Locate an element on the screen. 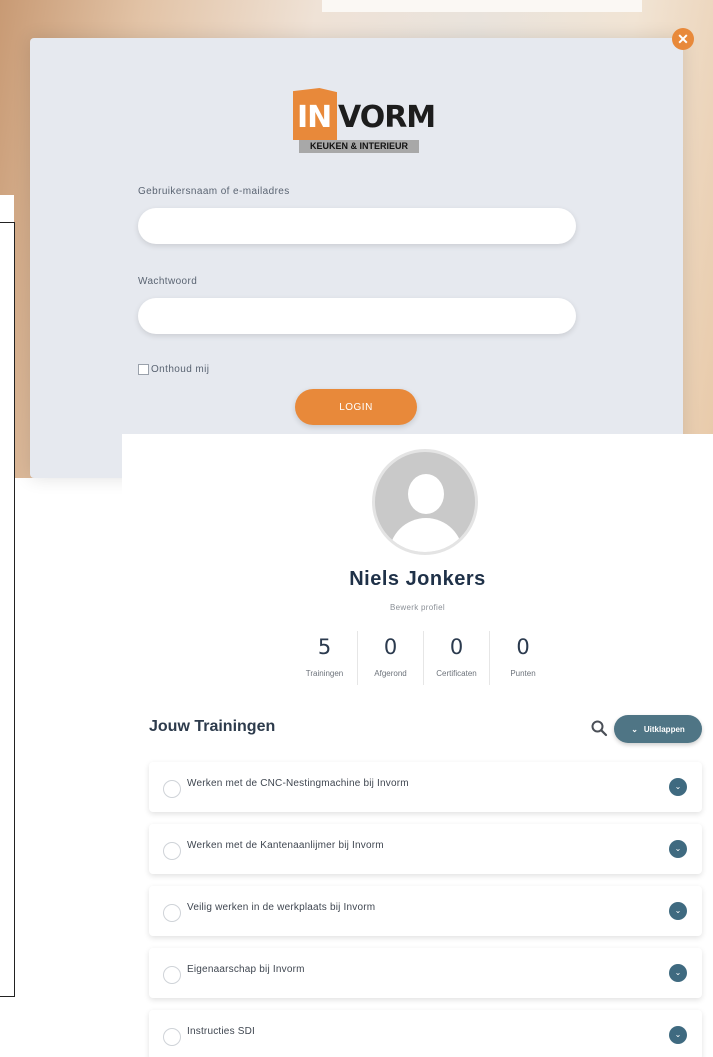 The image size is (713, 1057). stat-trainingen: 5 Trainingen is located at coordinates (325, 658).